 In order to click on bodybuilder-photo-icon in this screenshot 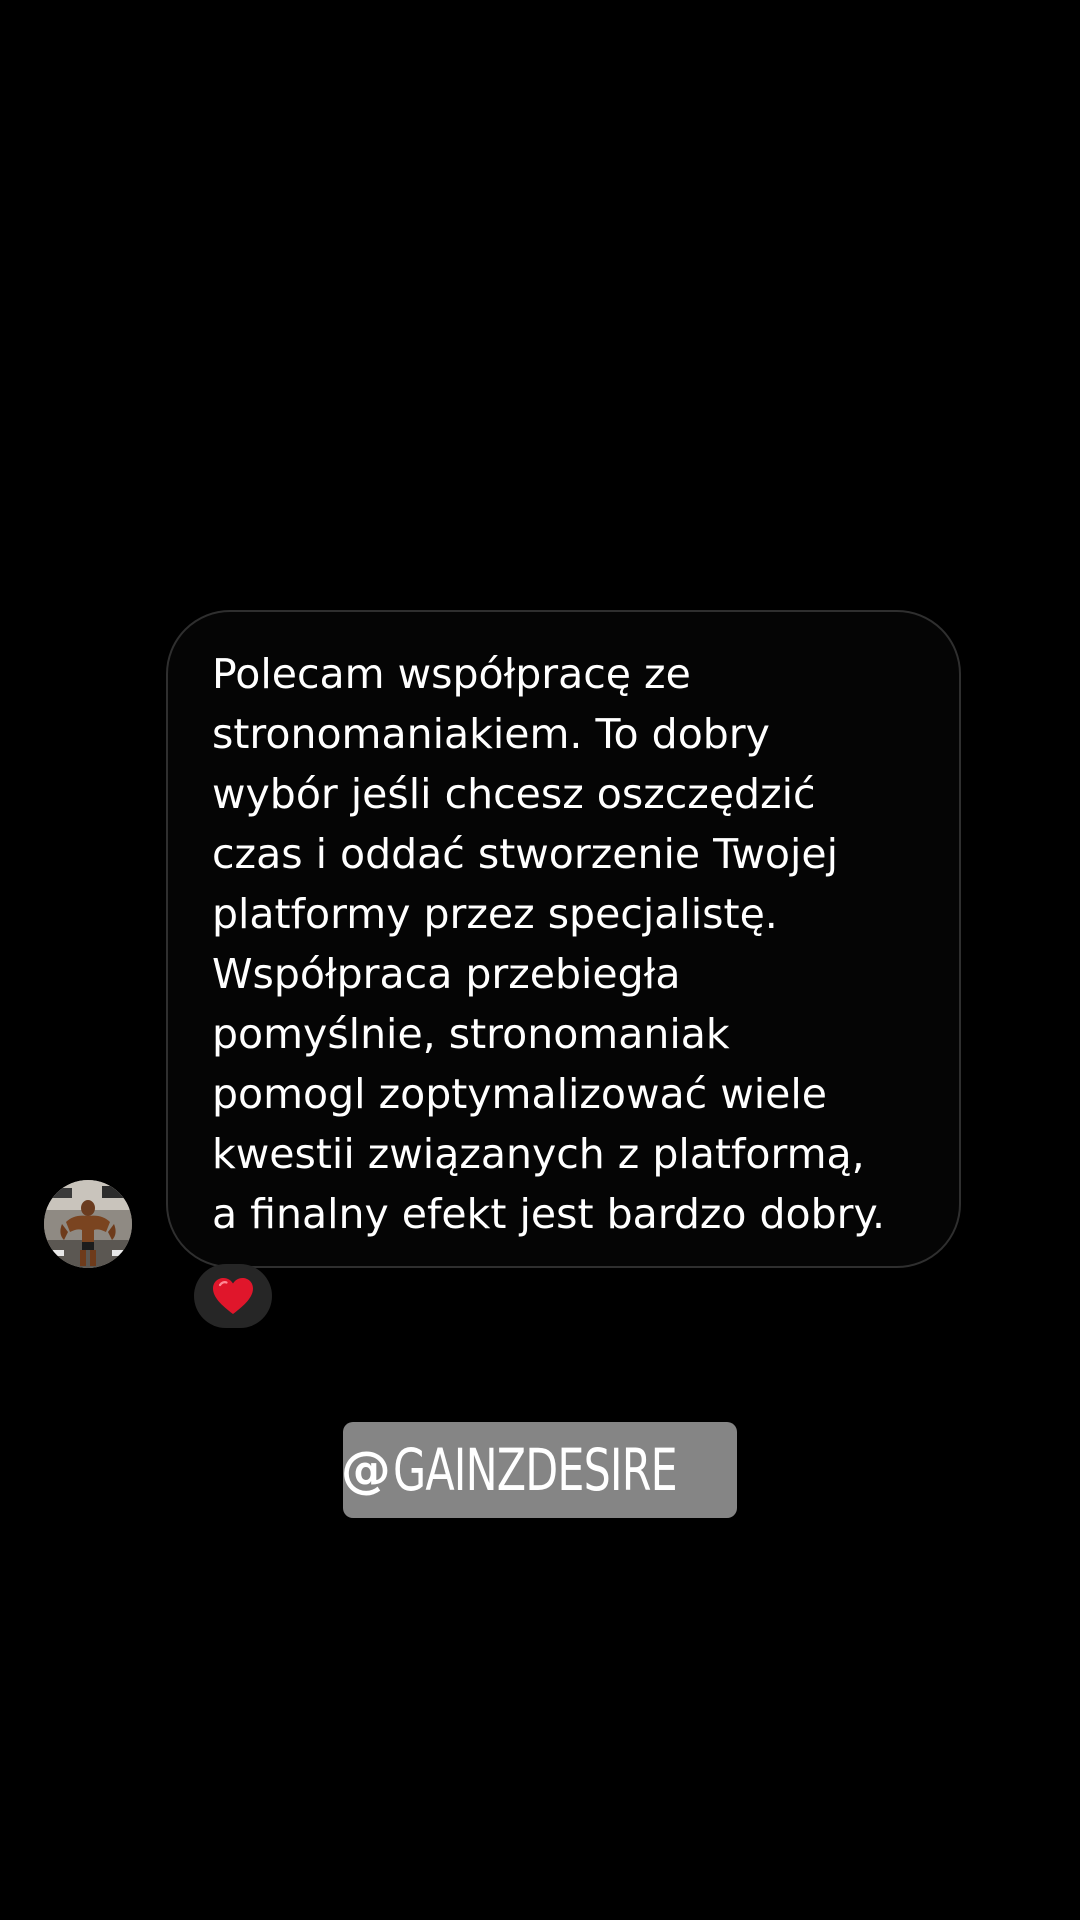, I will do `click(88, 1224)`.